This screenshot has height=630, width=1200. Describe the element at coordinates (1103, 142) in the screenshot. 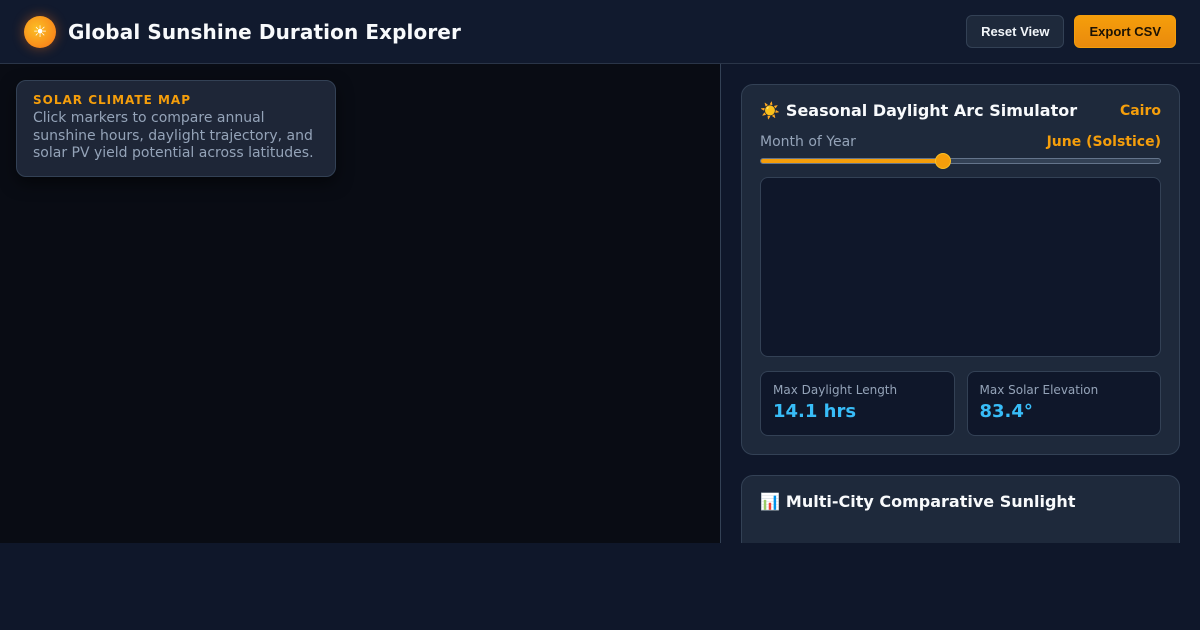

I see `month-value: June (Solstice)` at that location.